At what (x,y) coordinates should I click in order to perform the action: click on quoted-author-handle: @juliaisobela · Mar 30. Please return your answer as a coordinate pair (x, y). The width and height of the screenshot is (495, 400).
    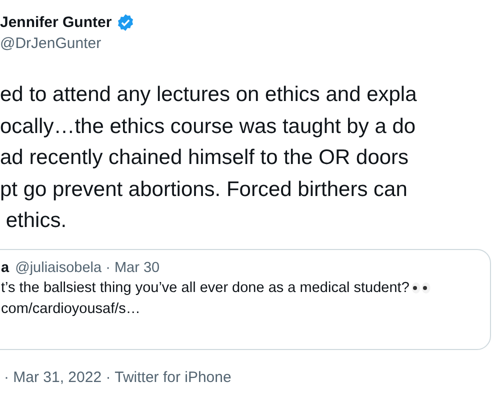
    Looking at the image, I should click on (87, 268).